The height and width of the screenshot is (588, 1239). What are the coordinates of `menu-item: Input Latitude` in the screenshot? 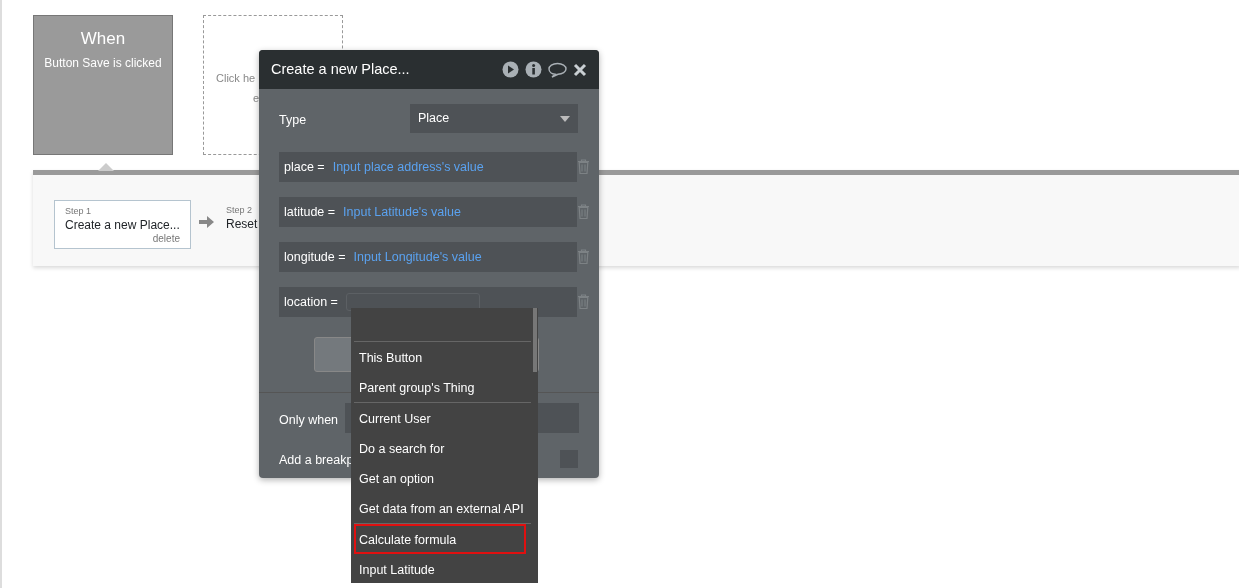 It's located at (440, 568).